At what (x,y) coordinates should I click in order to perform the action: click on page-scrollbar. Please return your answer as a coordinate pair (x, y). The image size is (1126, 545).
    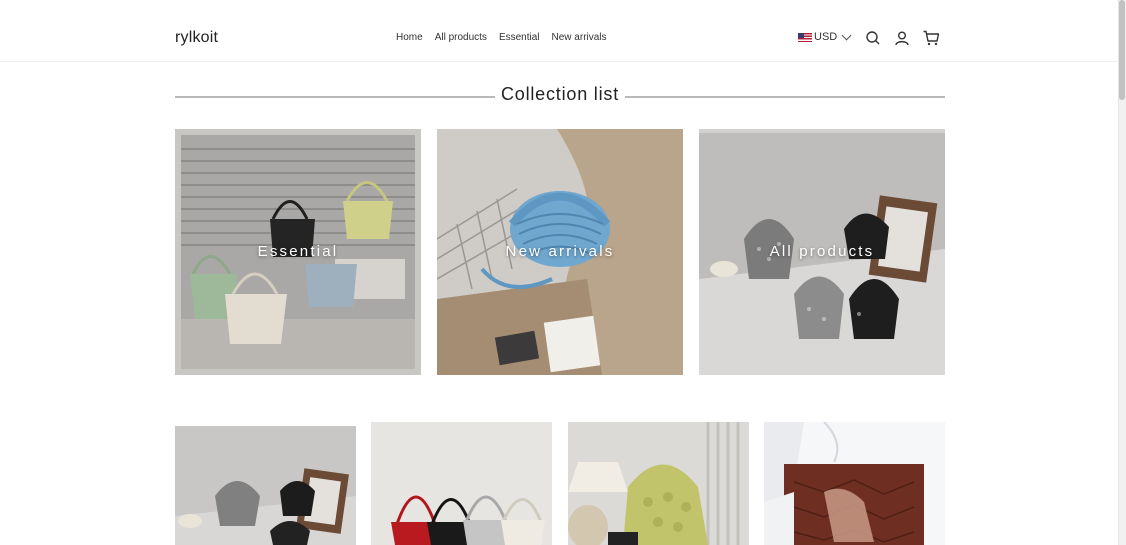
    Looking at the image, I should click on (1122, 272).